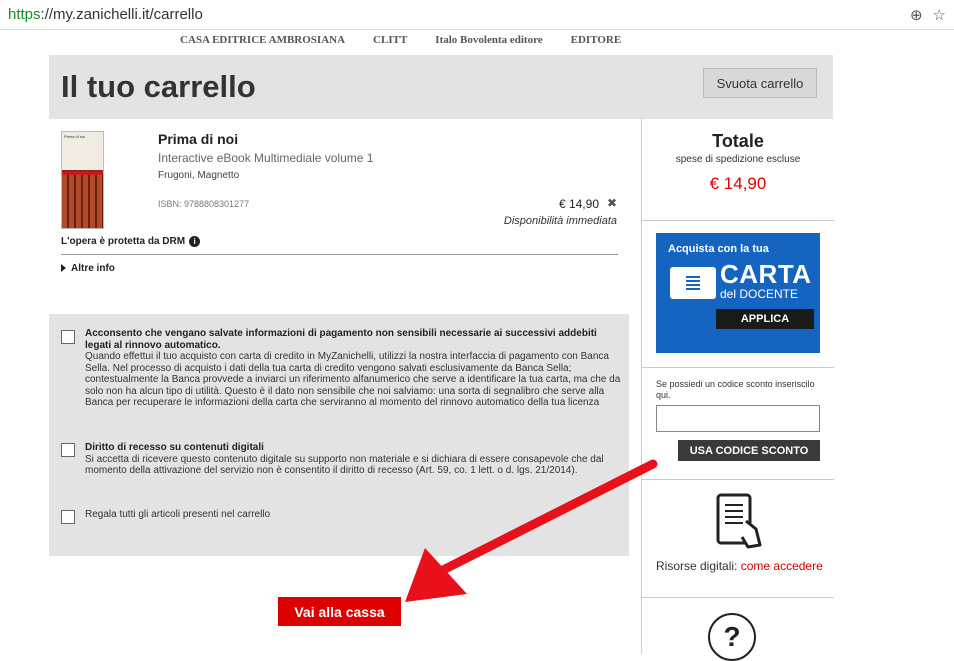 Image resolution: width=954 pixels, height=661 pixels. I want to click on bookmark-star-icon: ☆, so click(939, 15).